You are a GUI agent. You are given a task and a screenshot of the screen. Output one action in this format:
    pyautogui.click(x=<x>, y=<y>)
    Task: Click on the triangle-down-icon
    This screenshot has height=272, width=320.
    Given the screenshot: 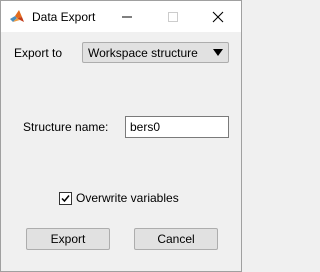 What is the action you would take?
    pyautogui.click(x=218, y=52)
    